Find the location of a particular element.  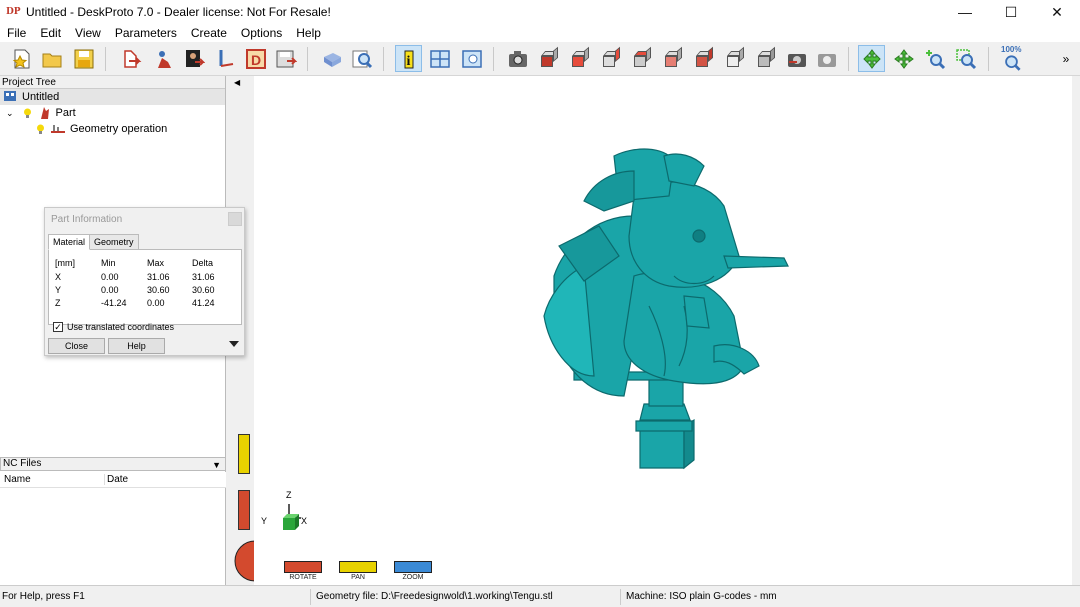

more-icon: » is located at coordinates (1066, 58).